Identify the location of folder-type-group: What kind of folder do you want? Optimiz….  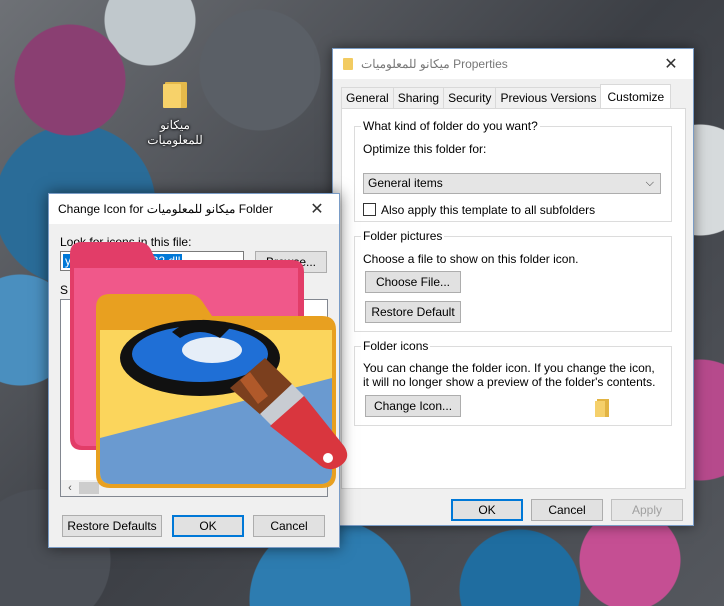
(513, 170).